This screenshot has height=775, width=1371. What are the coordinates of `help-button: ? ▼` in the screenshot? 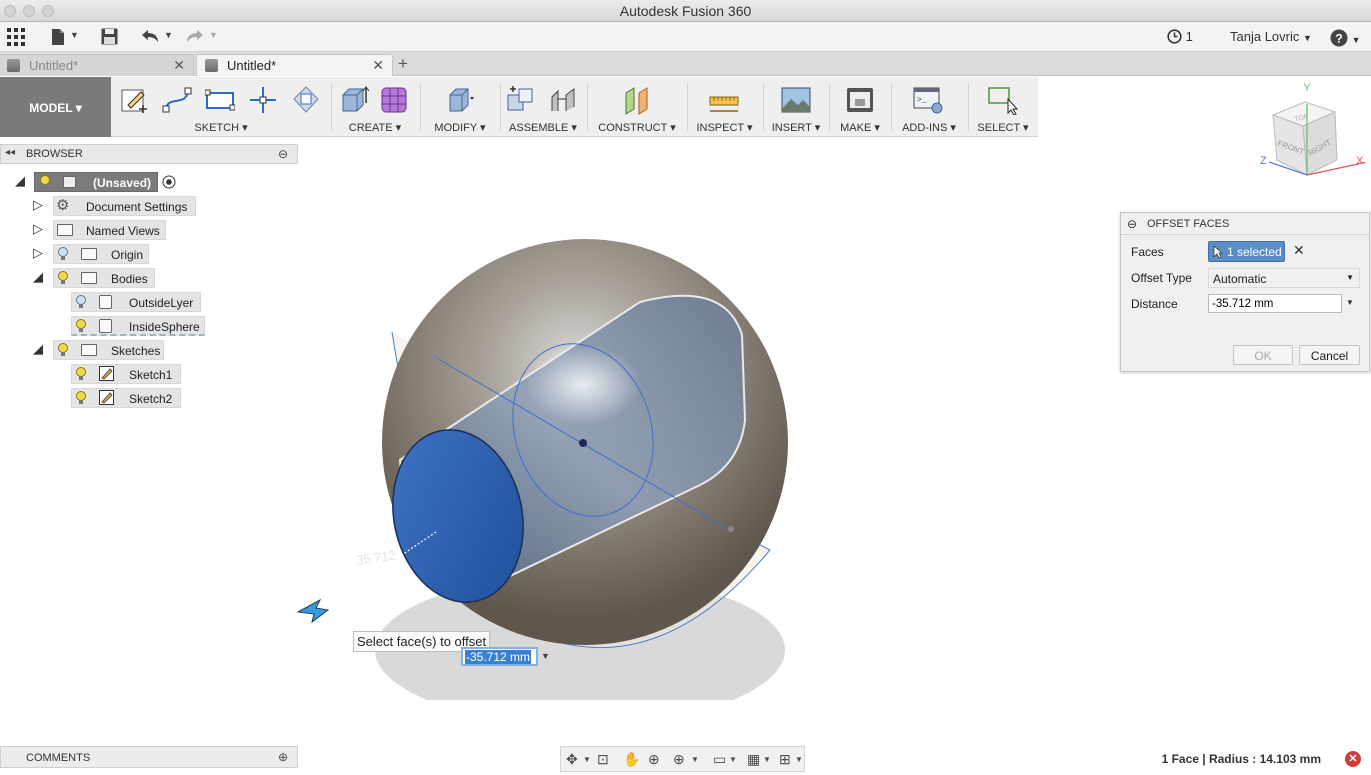 It's located at (1345, 38).